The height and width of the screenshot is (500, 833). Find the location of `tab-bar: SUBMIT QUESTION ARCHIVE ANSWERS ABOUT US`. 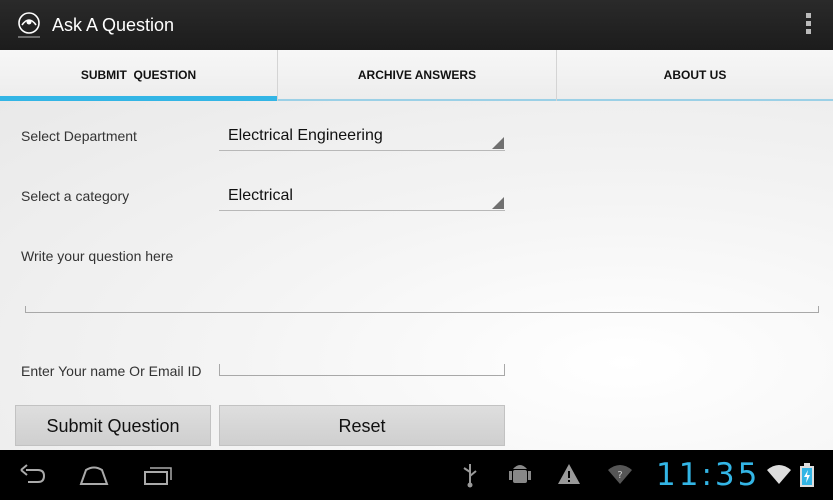

tab-bar: SUBMIT QUESTION ARCHIVE ANSWERS ABOUT US is located at coordinates (416, 75).